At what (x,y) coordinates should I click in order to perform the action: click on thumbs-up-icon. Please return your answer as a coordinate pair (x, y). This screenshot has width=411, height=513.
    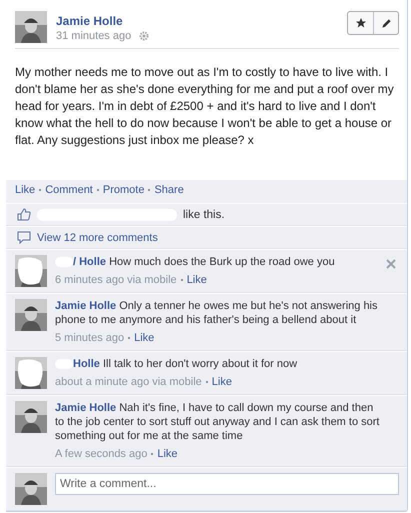
    Looking at the image, I should click on (24, 214).